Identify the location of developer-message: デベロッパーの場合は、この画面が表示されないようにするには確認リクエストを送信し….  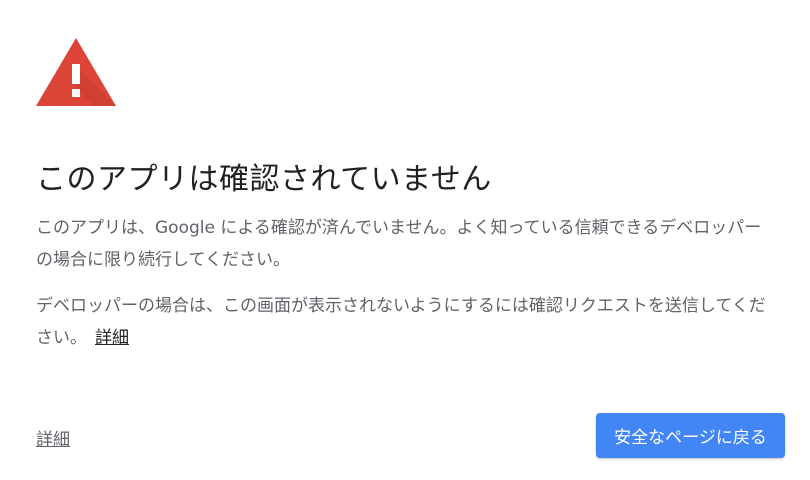
(407, 322).